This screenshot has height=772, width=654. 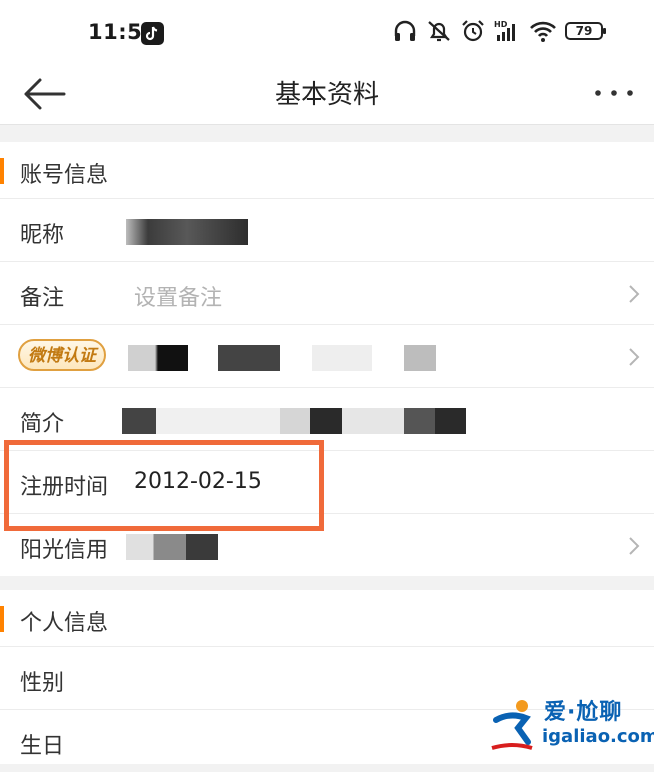 I want to click on watermark-logo-icon, so click(x=516, y=726).